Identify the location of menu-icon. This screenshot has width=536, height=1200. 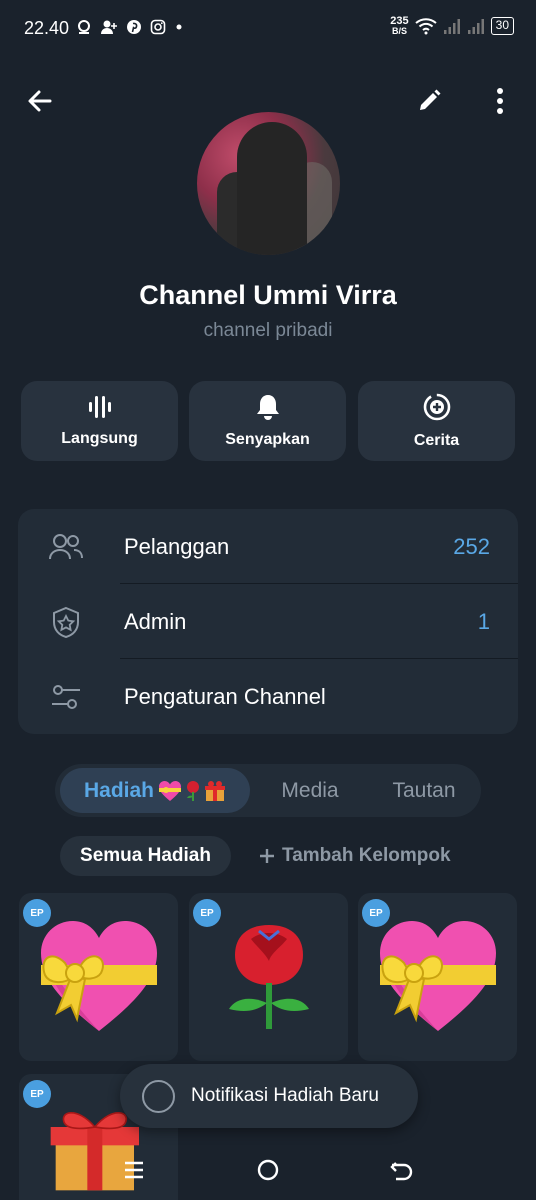
(134, 1170).